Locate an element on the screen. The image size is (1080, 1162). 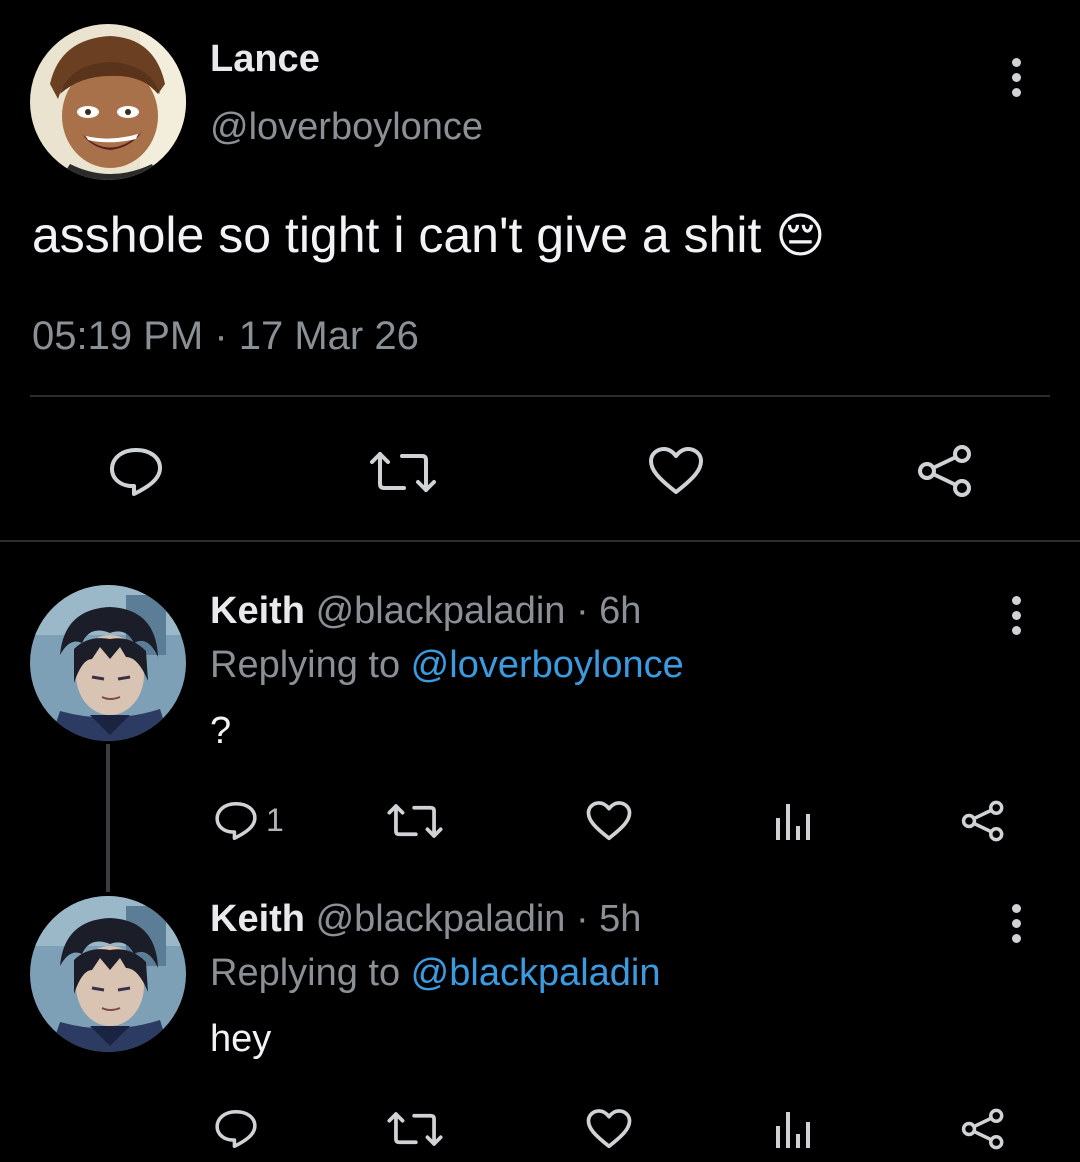
tweet-text: asshole so tight i can't give a shit 😔 is located at coordinates (428, 235).